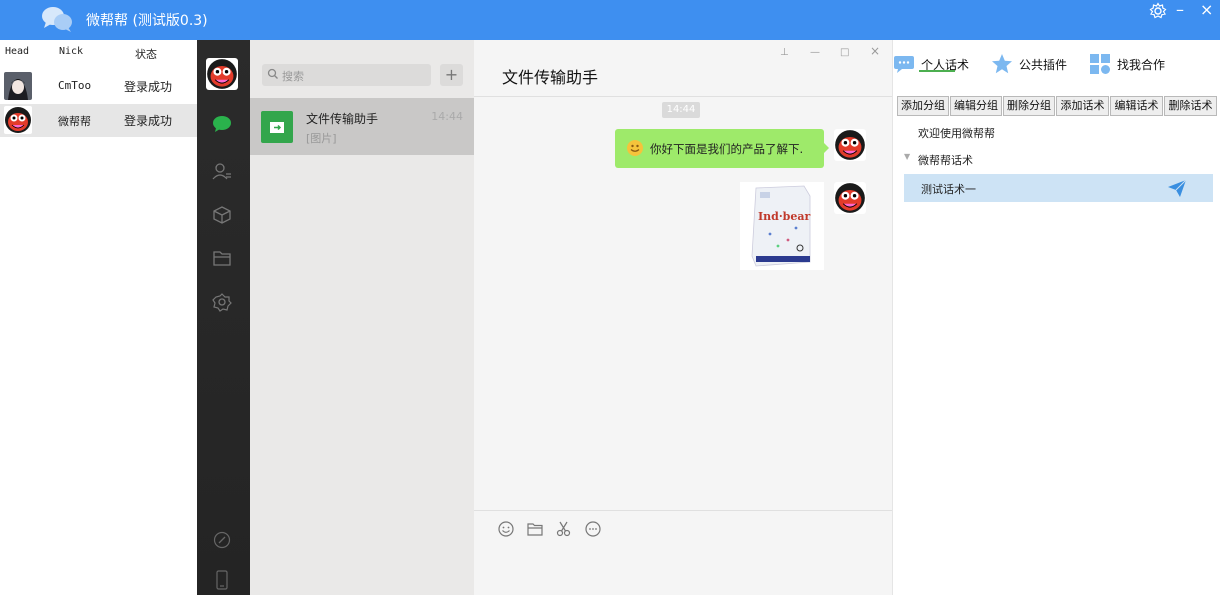 The image size is (1220, 595). What do you see at coordinates (506, 529) in the screenshot?
I see `emoji-icon` at bounding box center [506, 529].